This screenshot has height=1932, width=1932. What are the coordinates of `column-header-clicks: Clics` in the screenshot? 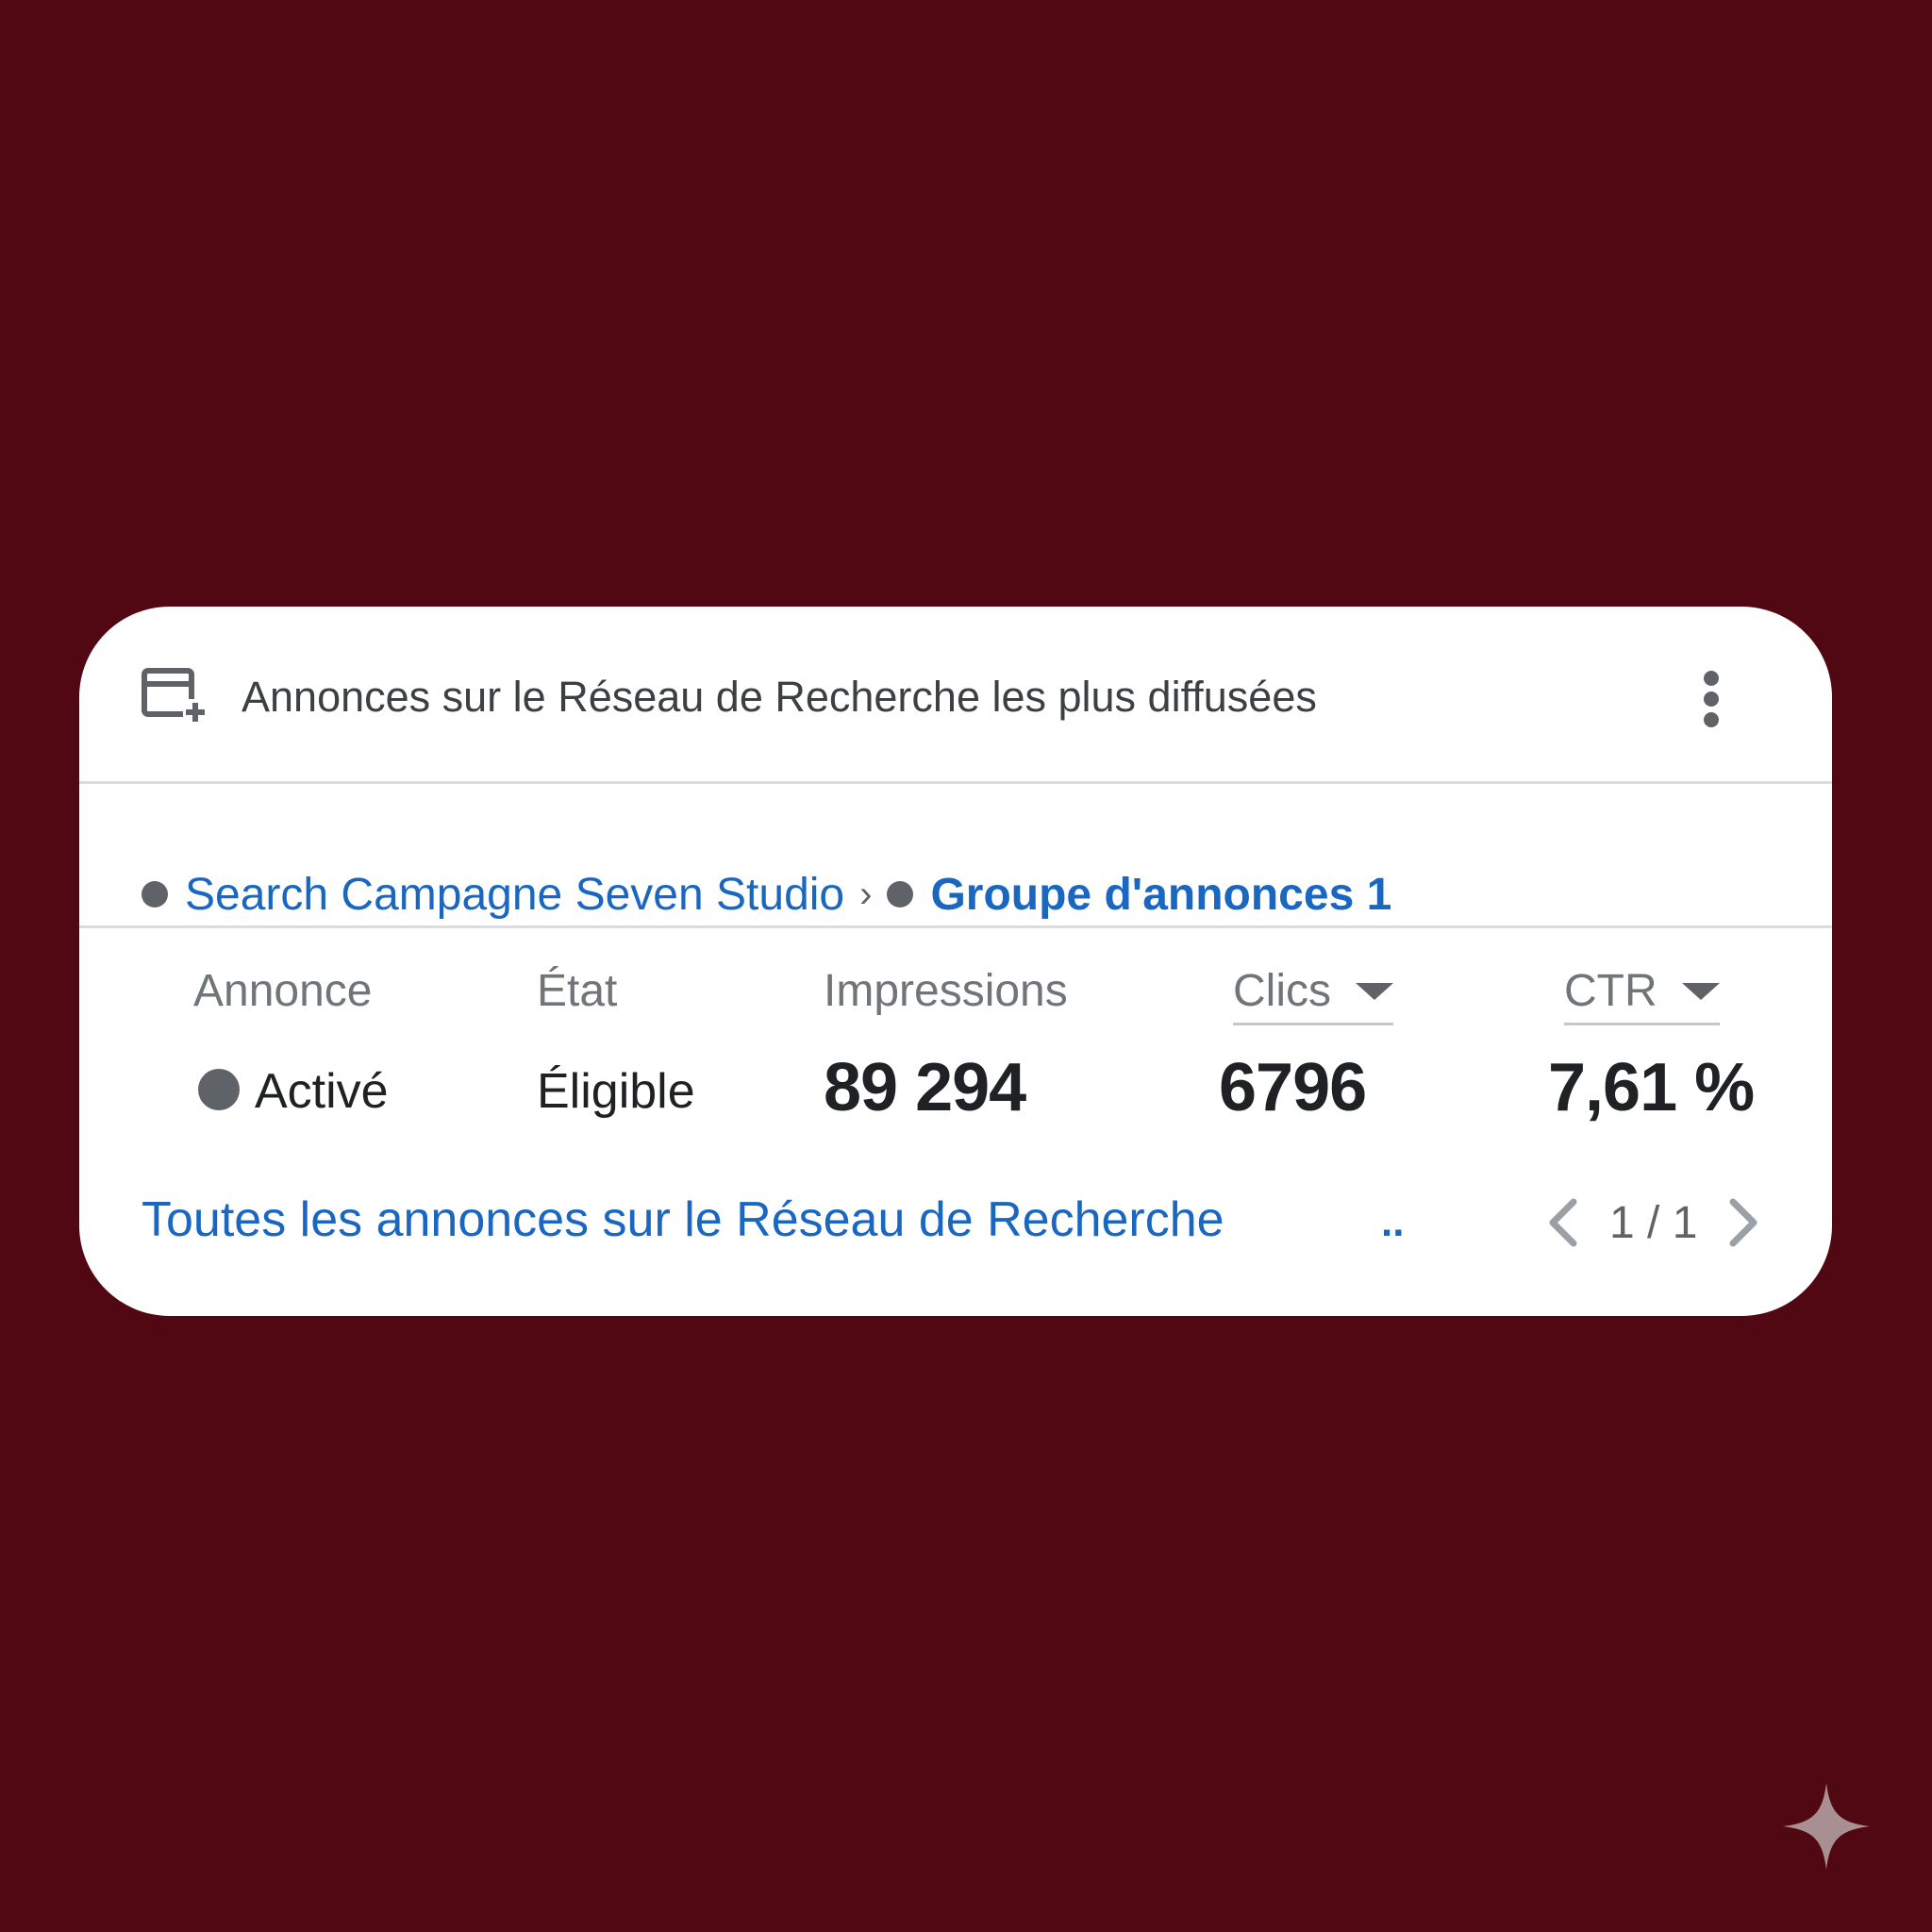 It's located at (1313, 995).